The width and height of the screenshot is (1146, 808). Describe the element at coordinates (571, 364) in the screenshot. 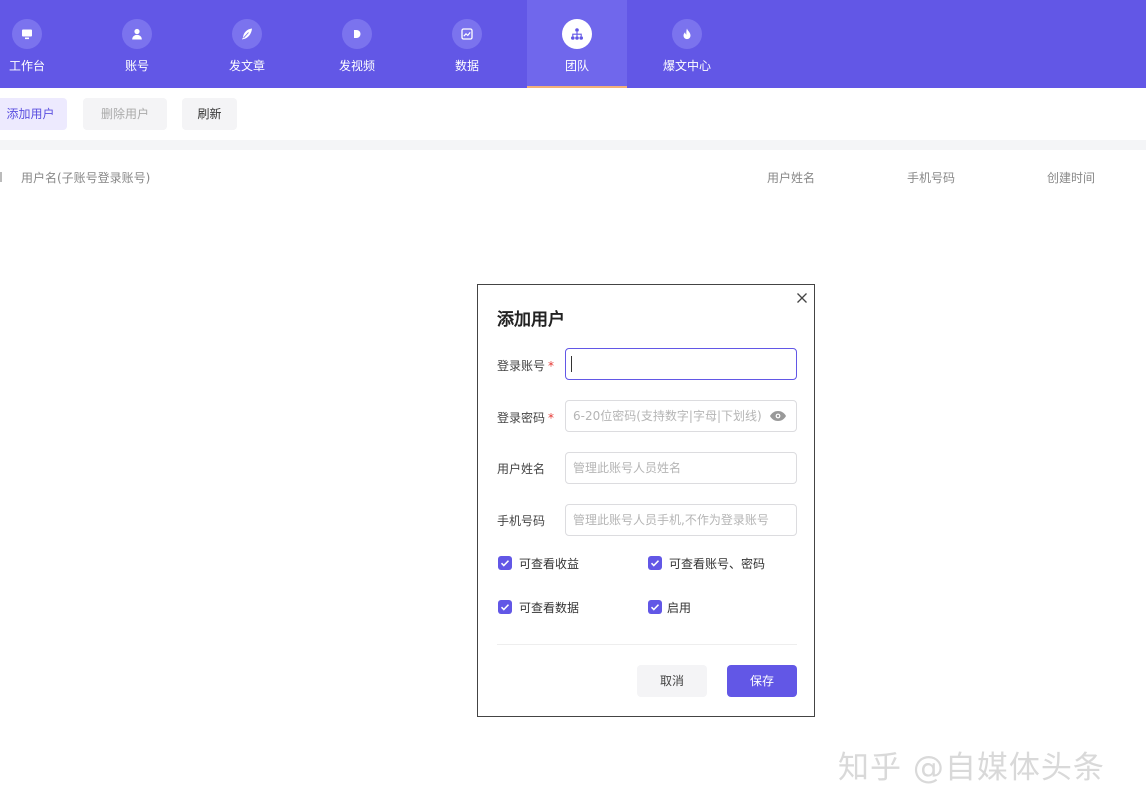

I see `text-cursor` at that location.